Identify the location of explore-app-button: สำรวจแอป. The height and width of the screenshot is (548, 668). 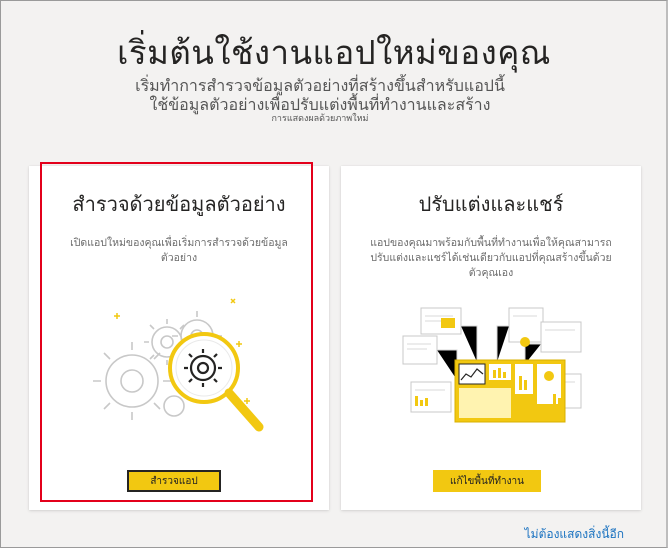
(174, 481).